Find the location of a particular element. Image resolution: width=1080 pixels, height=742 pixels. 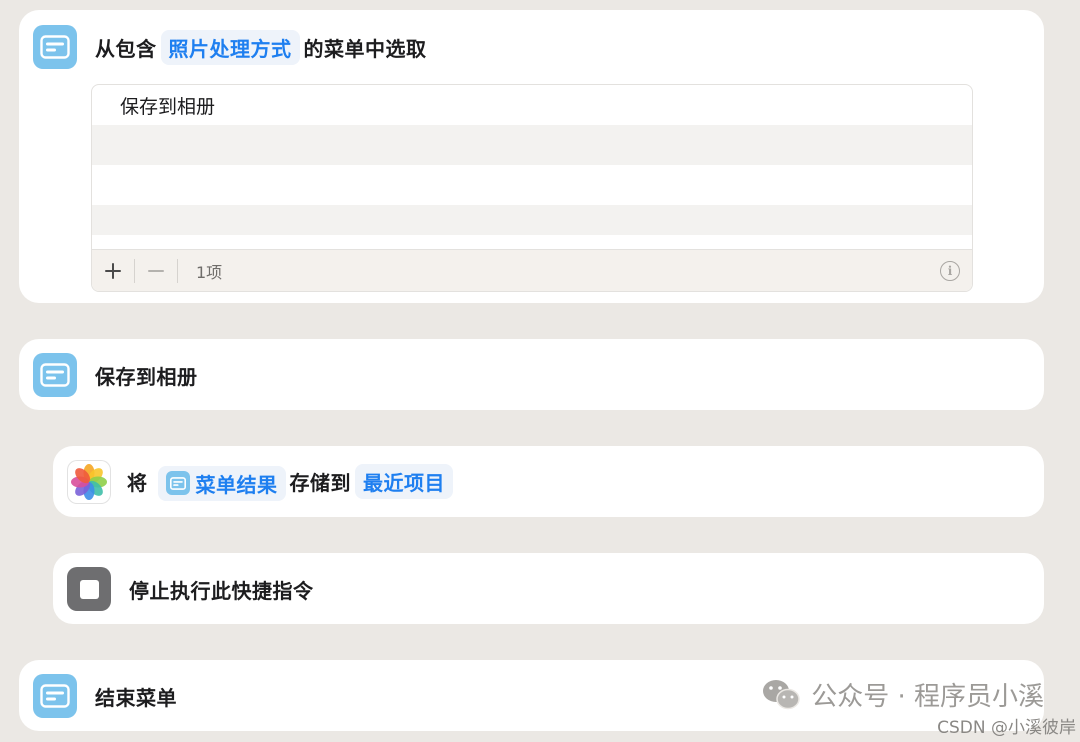

plus-icon is located at coordinates (113, 271).